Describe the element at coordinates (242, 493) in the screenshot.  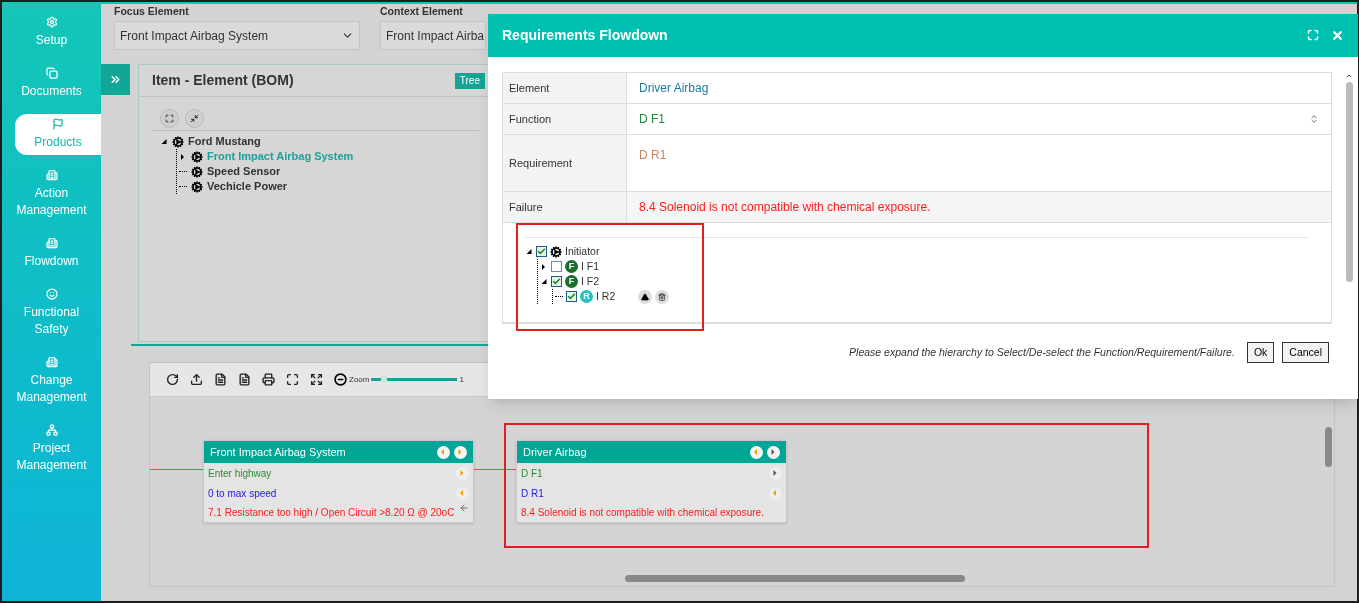
I see `requirement-text: 0 to max speed` at that location.